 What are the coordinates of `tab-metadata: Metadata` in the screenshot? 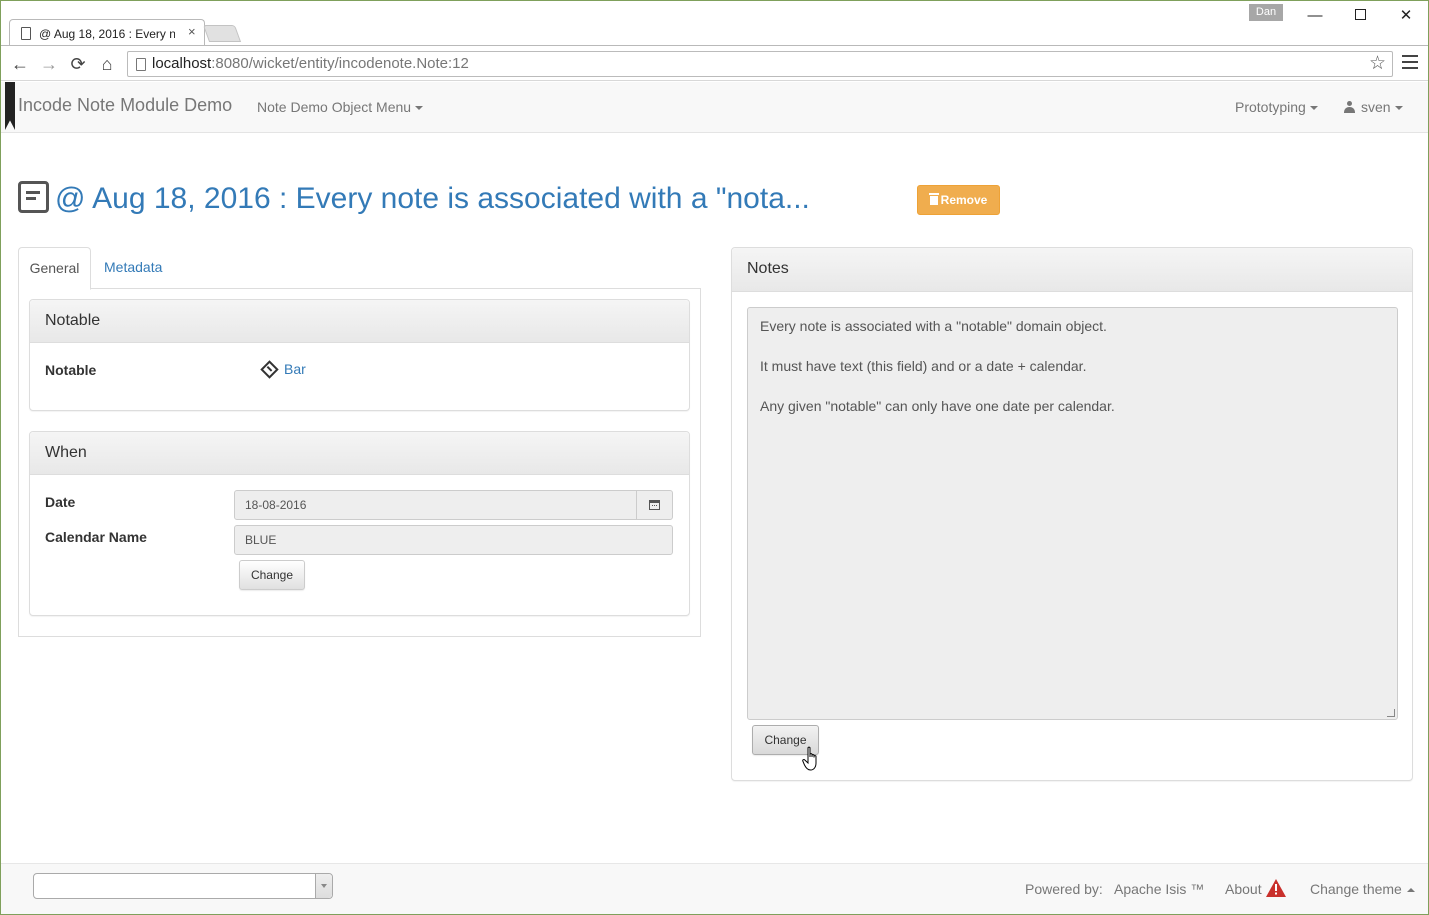 It's located at (133, 267).